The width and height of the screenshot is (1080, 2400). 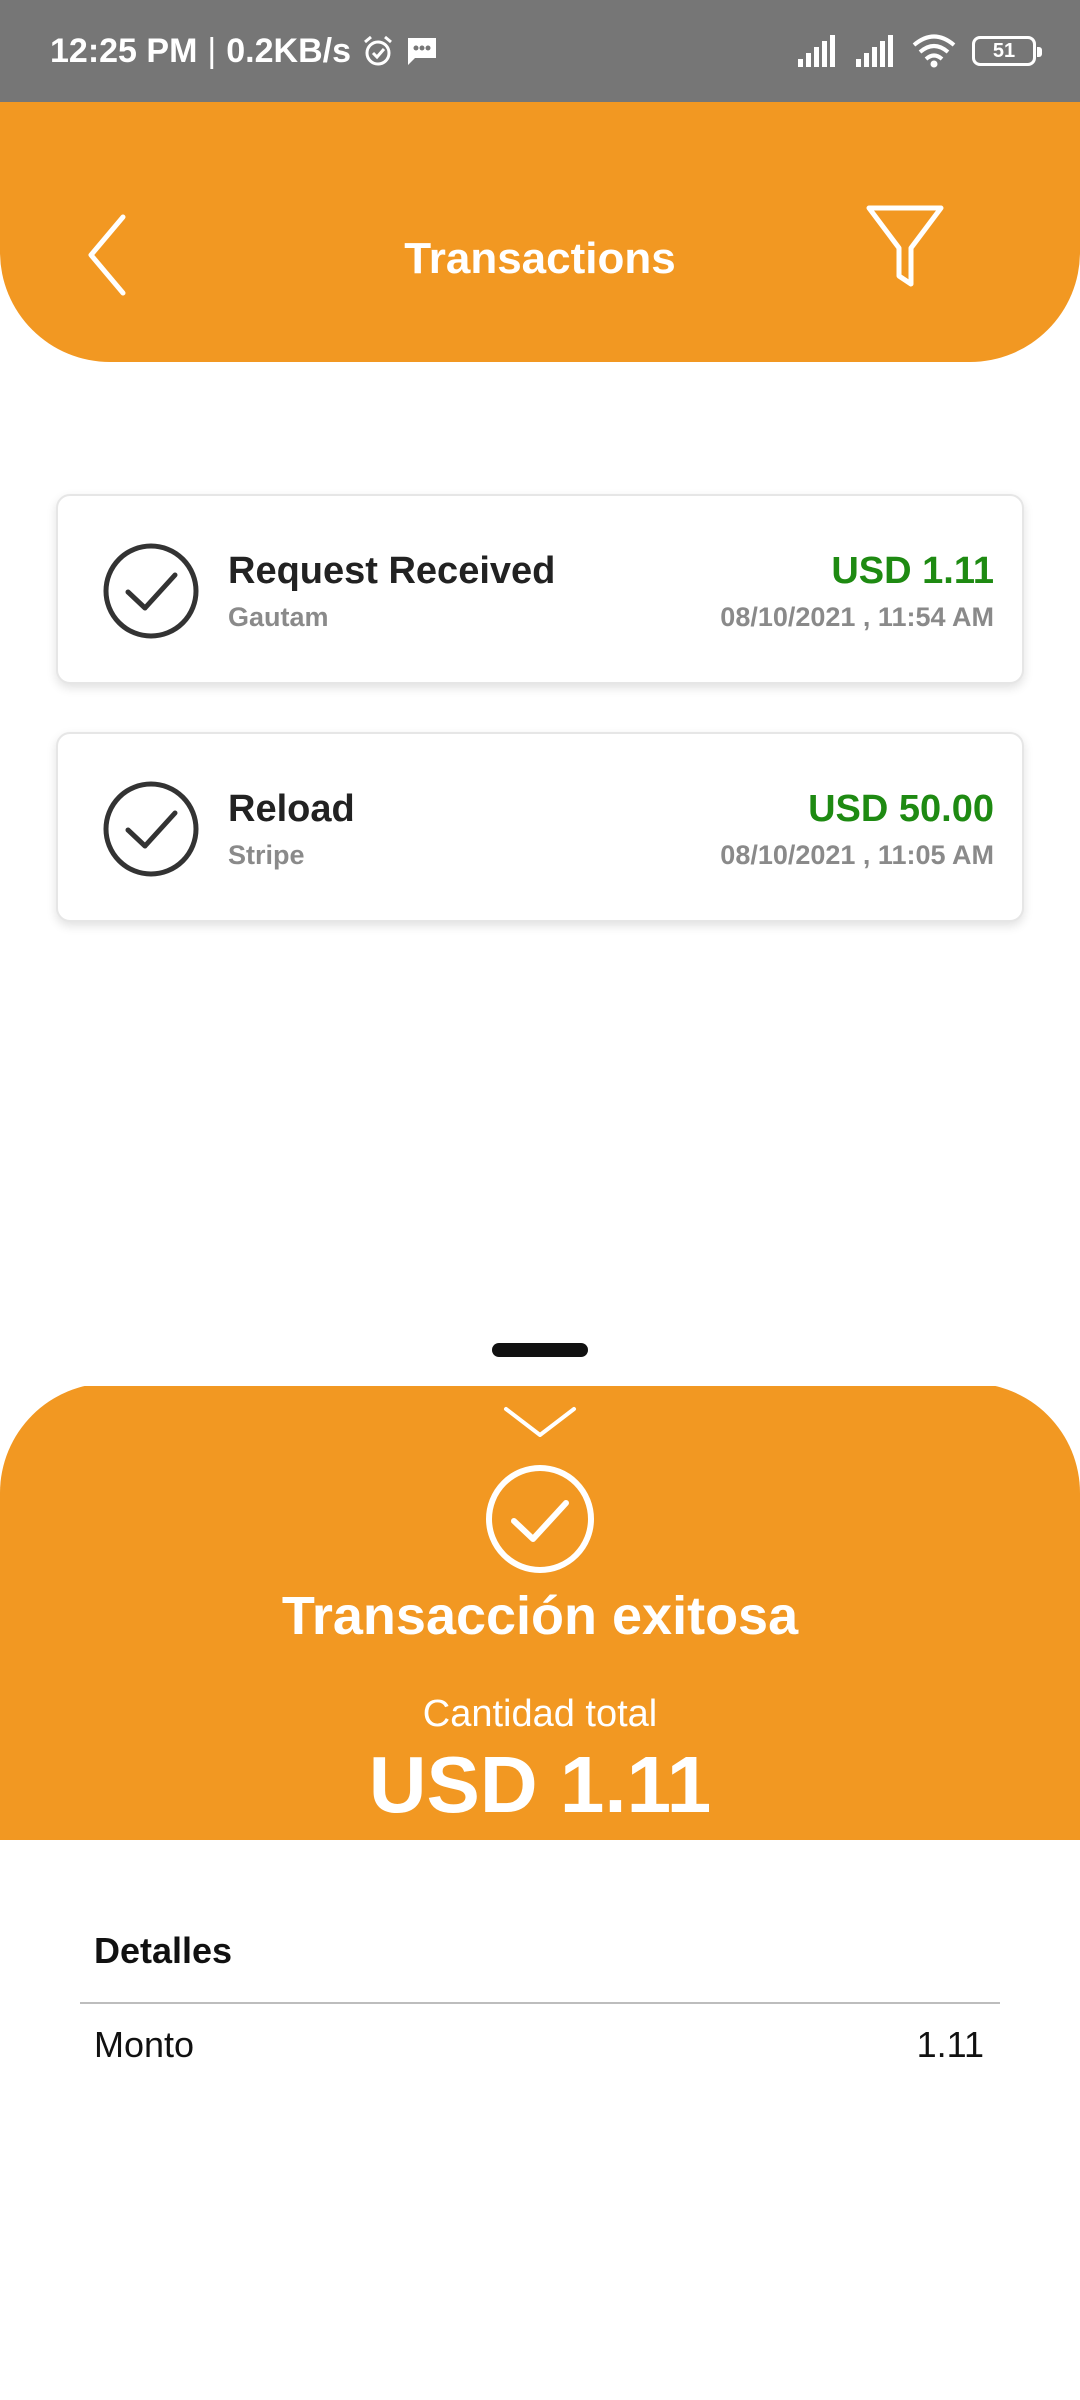 What do you see at coordinates (540, 2035) in the screenshot?
I see `detail-row: Monto 1.11` at bounding box center [540, 2035].